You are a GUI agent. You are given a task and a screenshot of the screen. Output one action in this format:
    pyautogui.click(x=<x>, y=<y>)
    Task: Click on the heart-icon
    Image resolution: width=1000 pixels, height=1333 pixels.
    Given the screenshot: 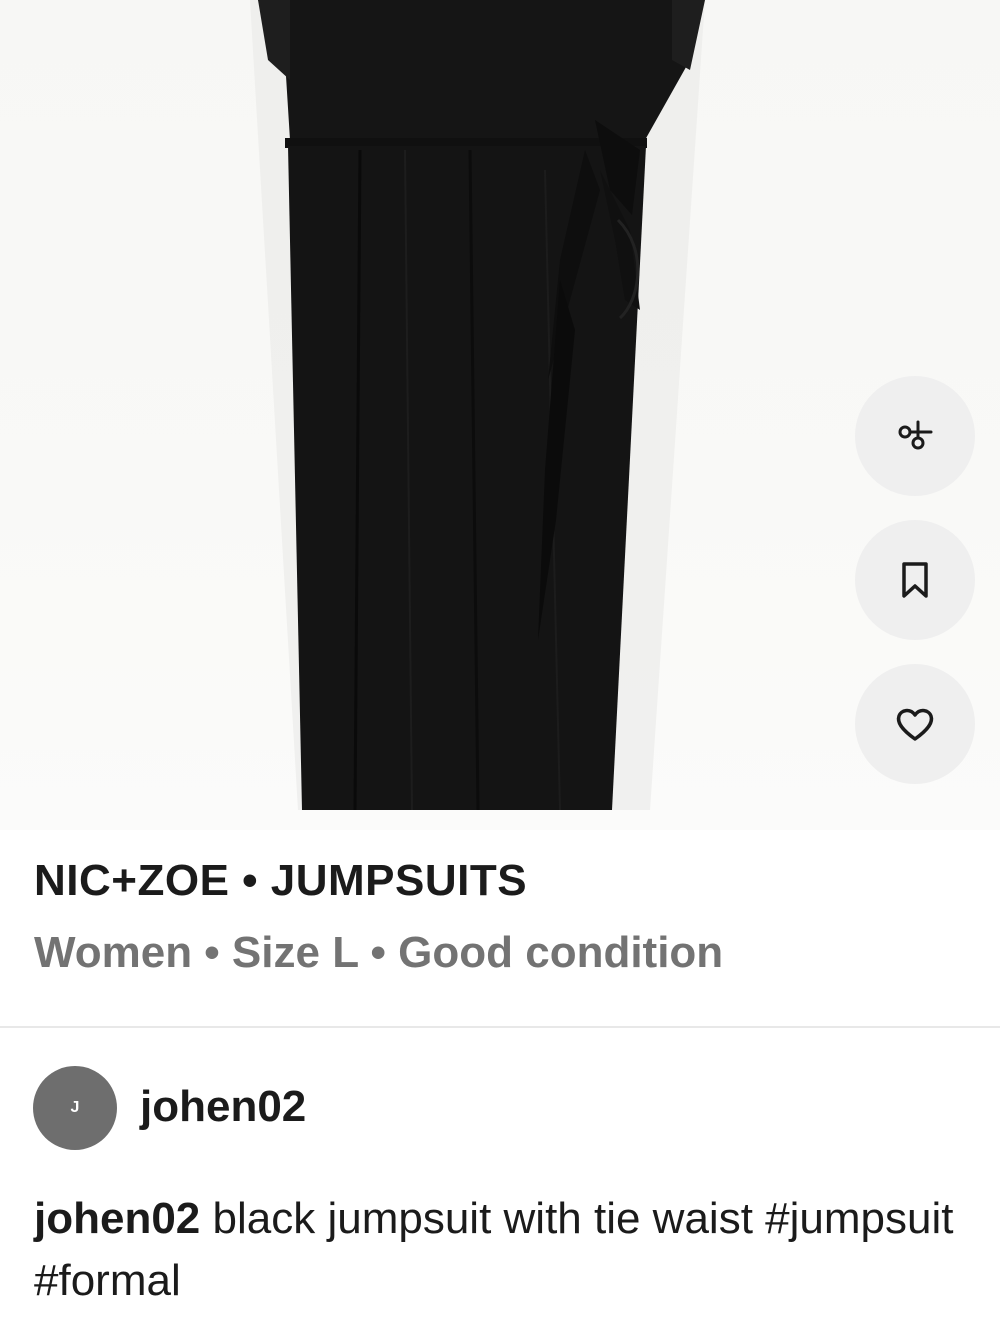 What is the action you would take?
    pyautogui.click(x=915, y=724)
    